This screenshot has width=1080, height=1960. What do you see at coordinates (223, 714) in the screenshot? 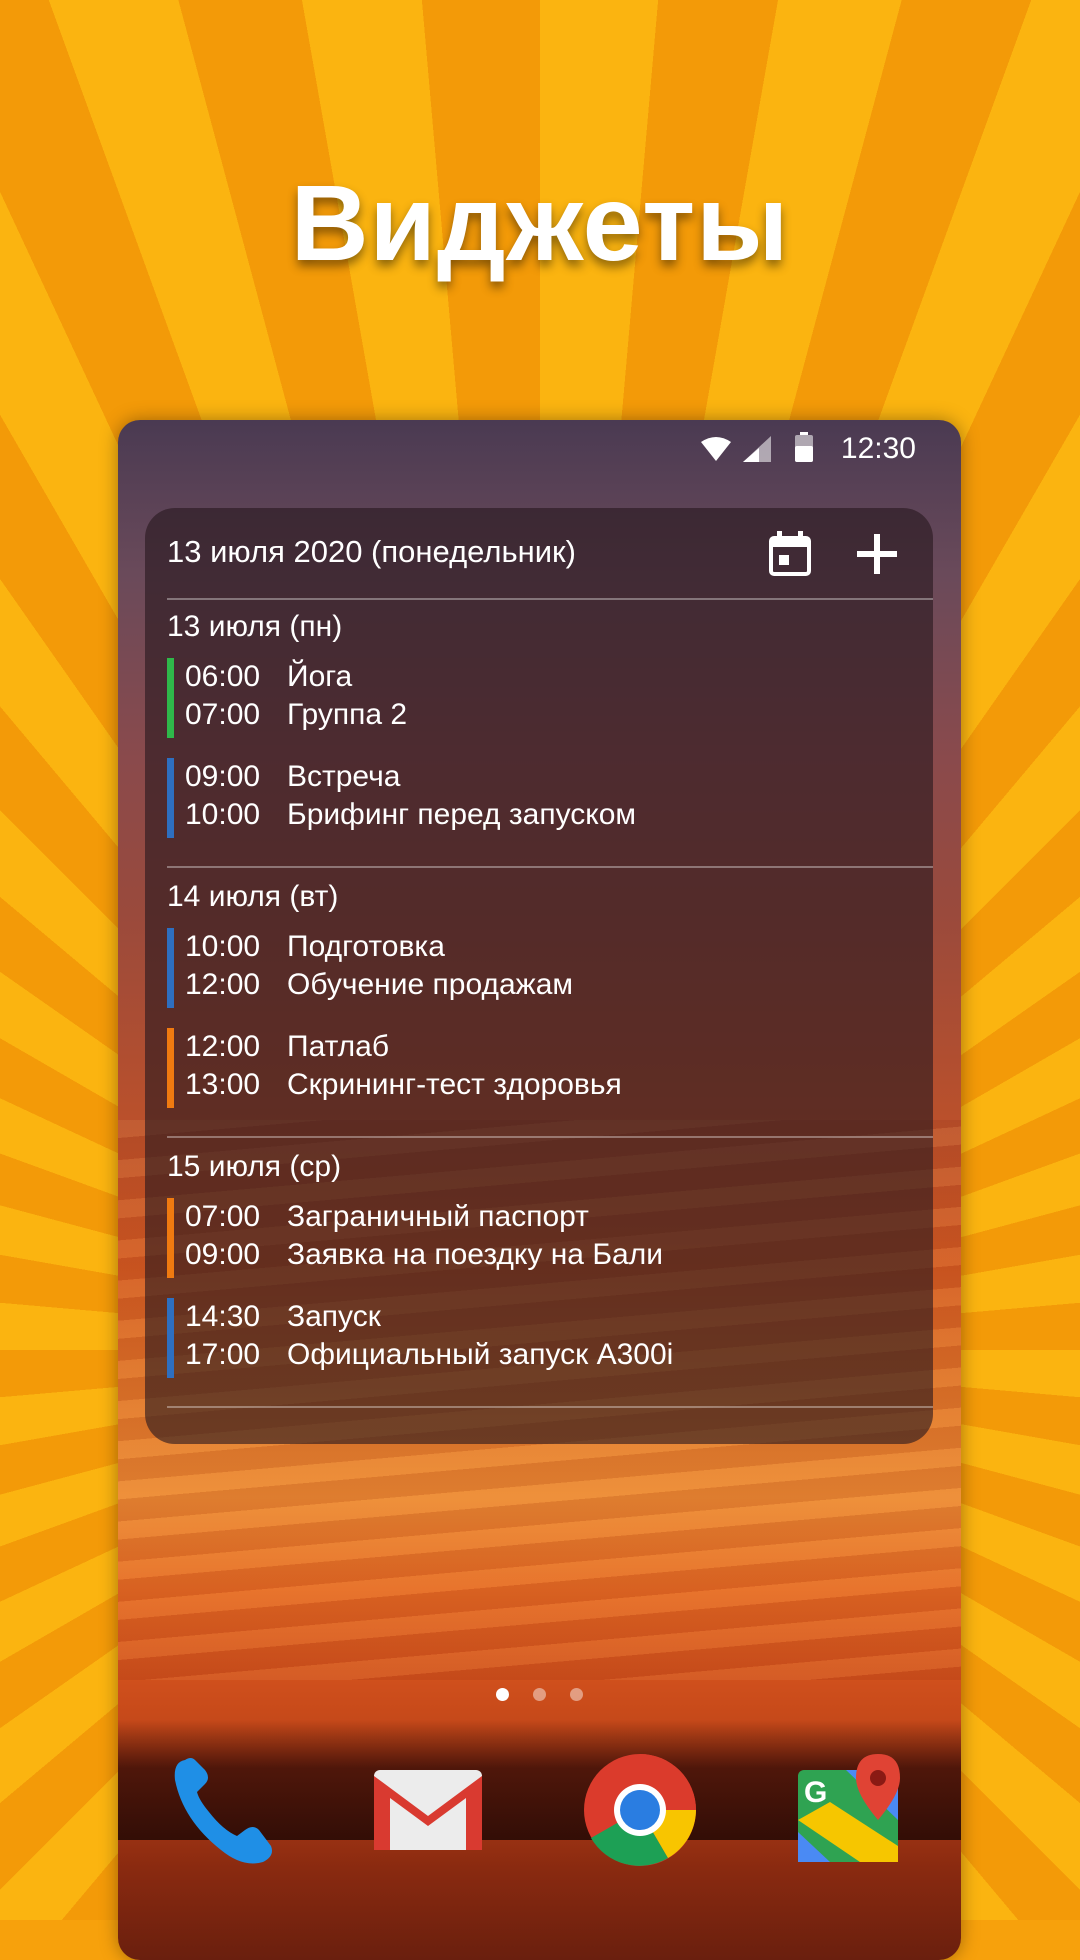
I see `event-end-time: 07:00` at bounding box center [223, 714].